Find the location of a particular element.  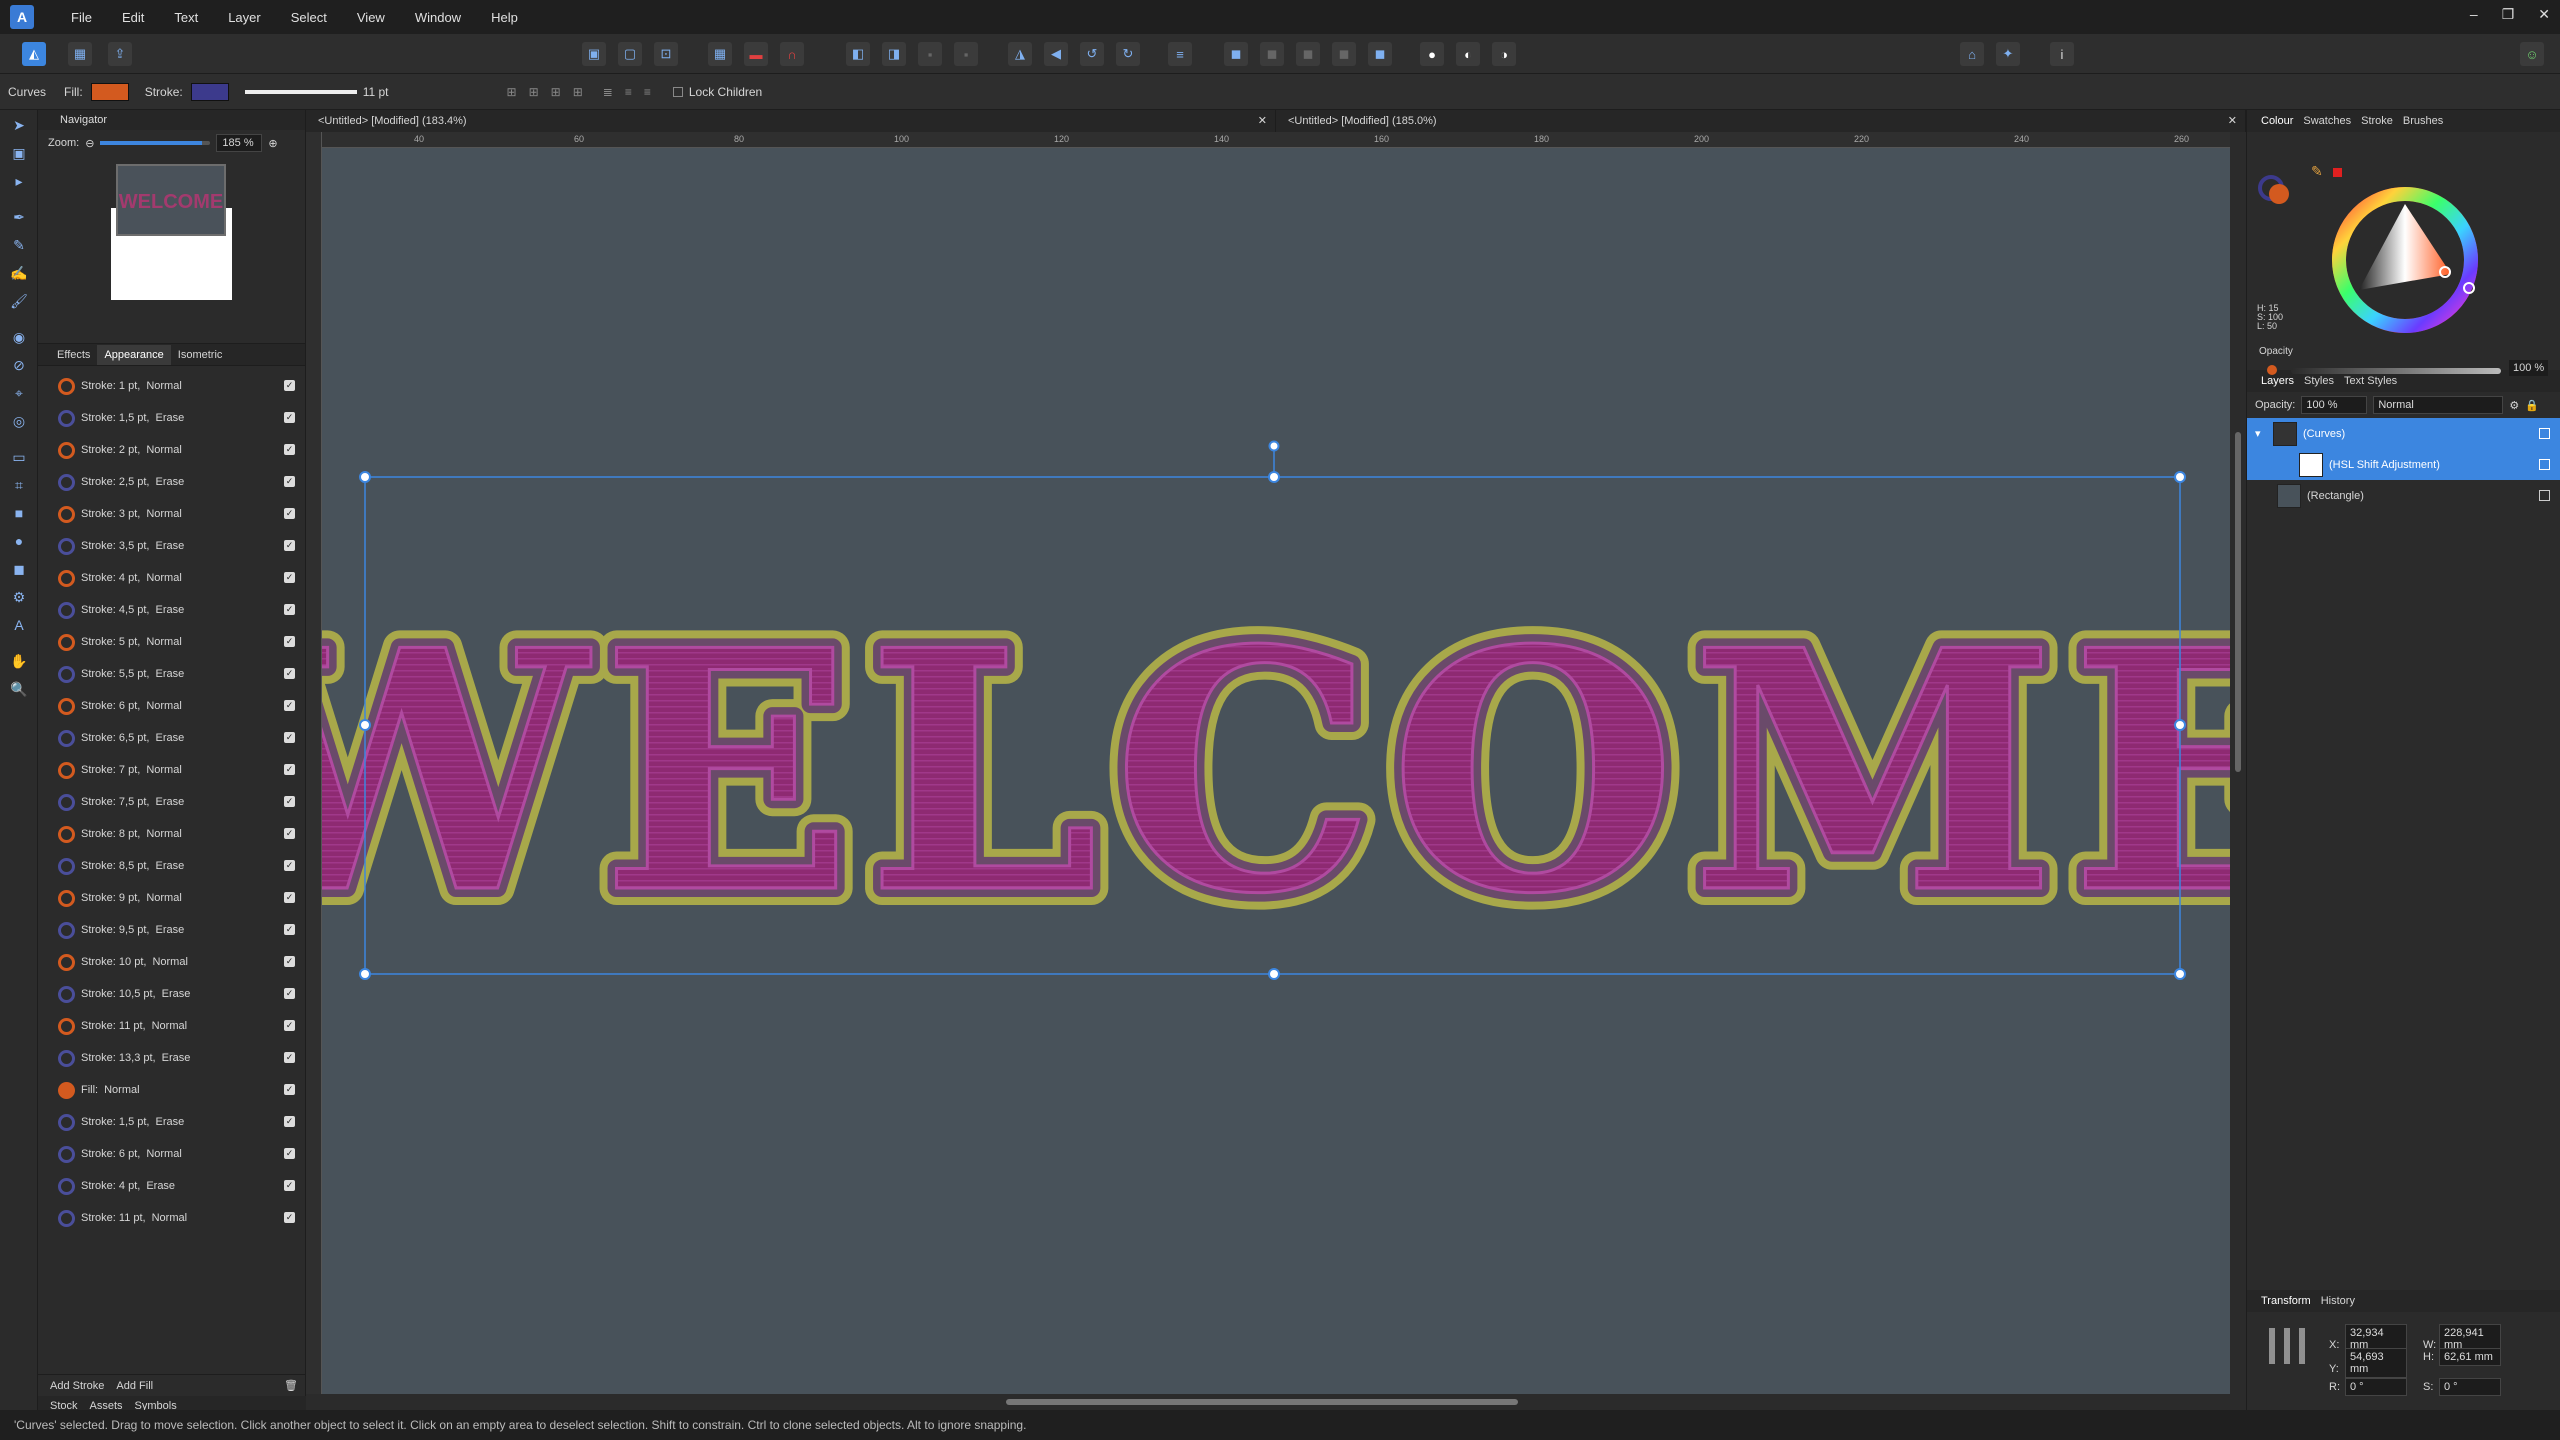

visibility-checkbox is located at coordinates (2544, 464).